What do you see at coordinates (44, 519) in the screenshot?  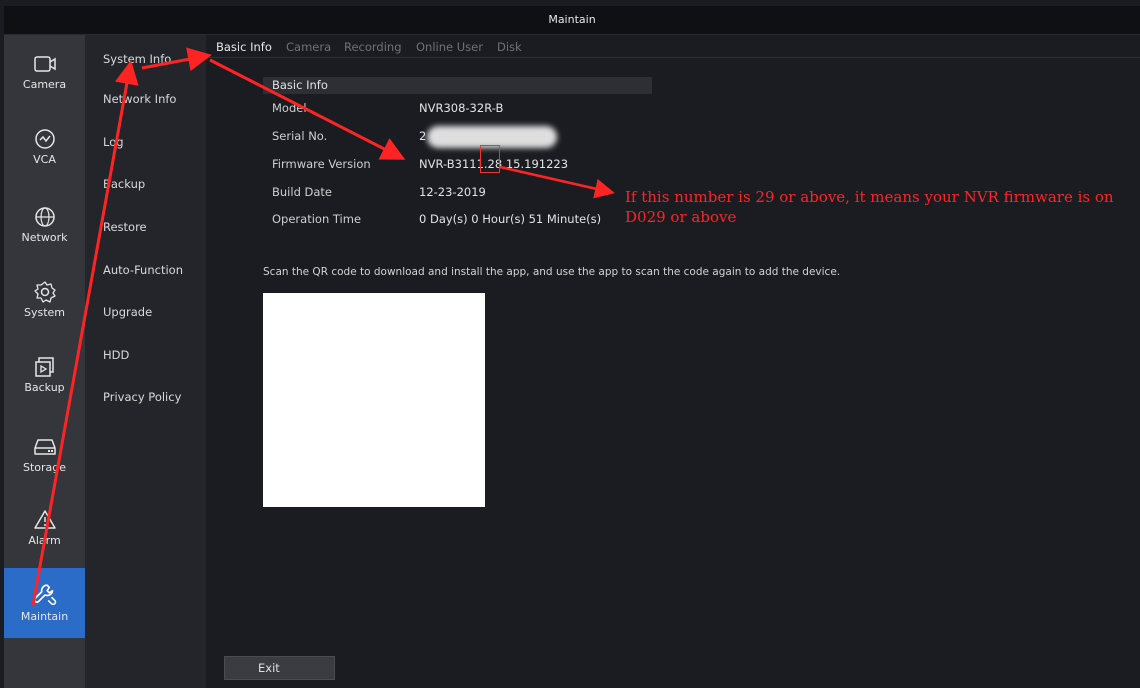 I see `alarm-icon` at bounding box center [44, 519].